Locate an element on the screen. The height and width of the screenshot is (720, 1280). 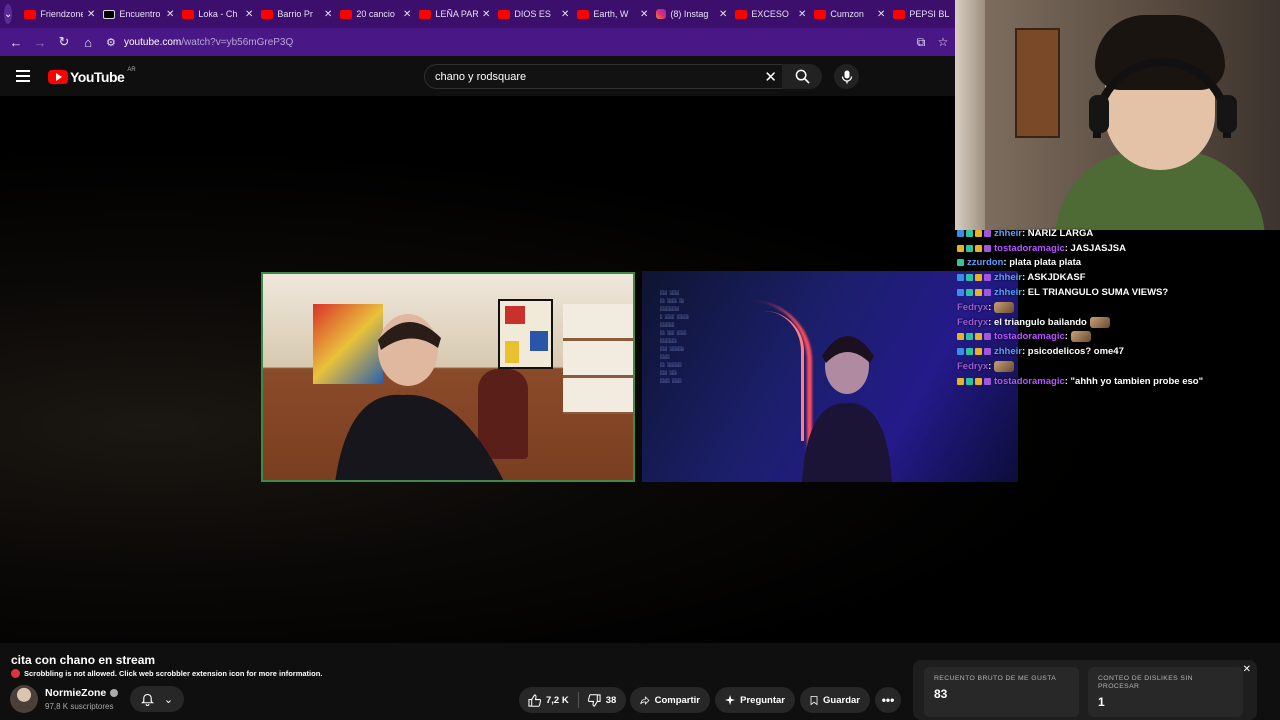
browser-tab: (8) Instag ✕ is located at coordinates (691, 14).